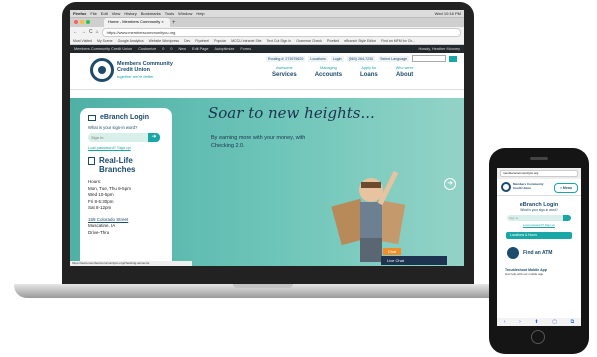 This screenshot has height=357, width=597. Describe the element at coordinates (368, 216) in the screenshot. I see `boy-with-jetpack-image` at that location.